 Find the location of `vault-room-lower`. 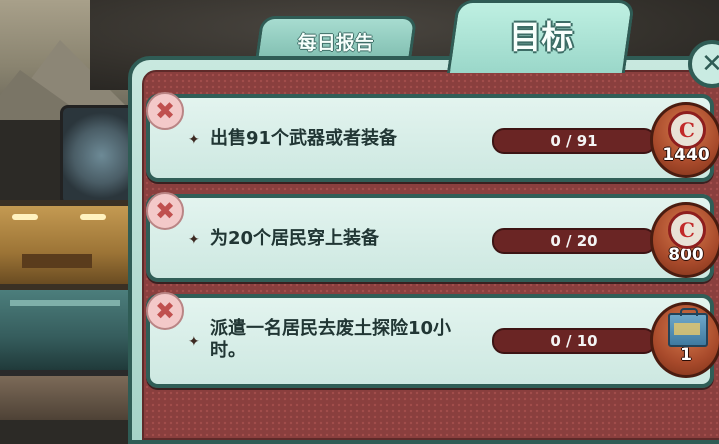

vault-room-lower is located at coordinates (65, 398).